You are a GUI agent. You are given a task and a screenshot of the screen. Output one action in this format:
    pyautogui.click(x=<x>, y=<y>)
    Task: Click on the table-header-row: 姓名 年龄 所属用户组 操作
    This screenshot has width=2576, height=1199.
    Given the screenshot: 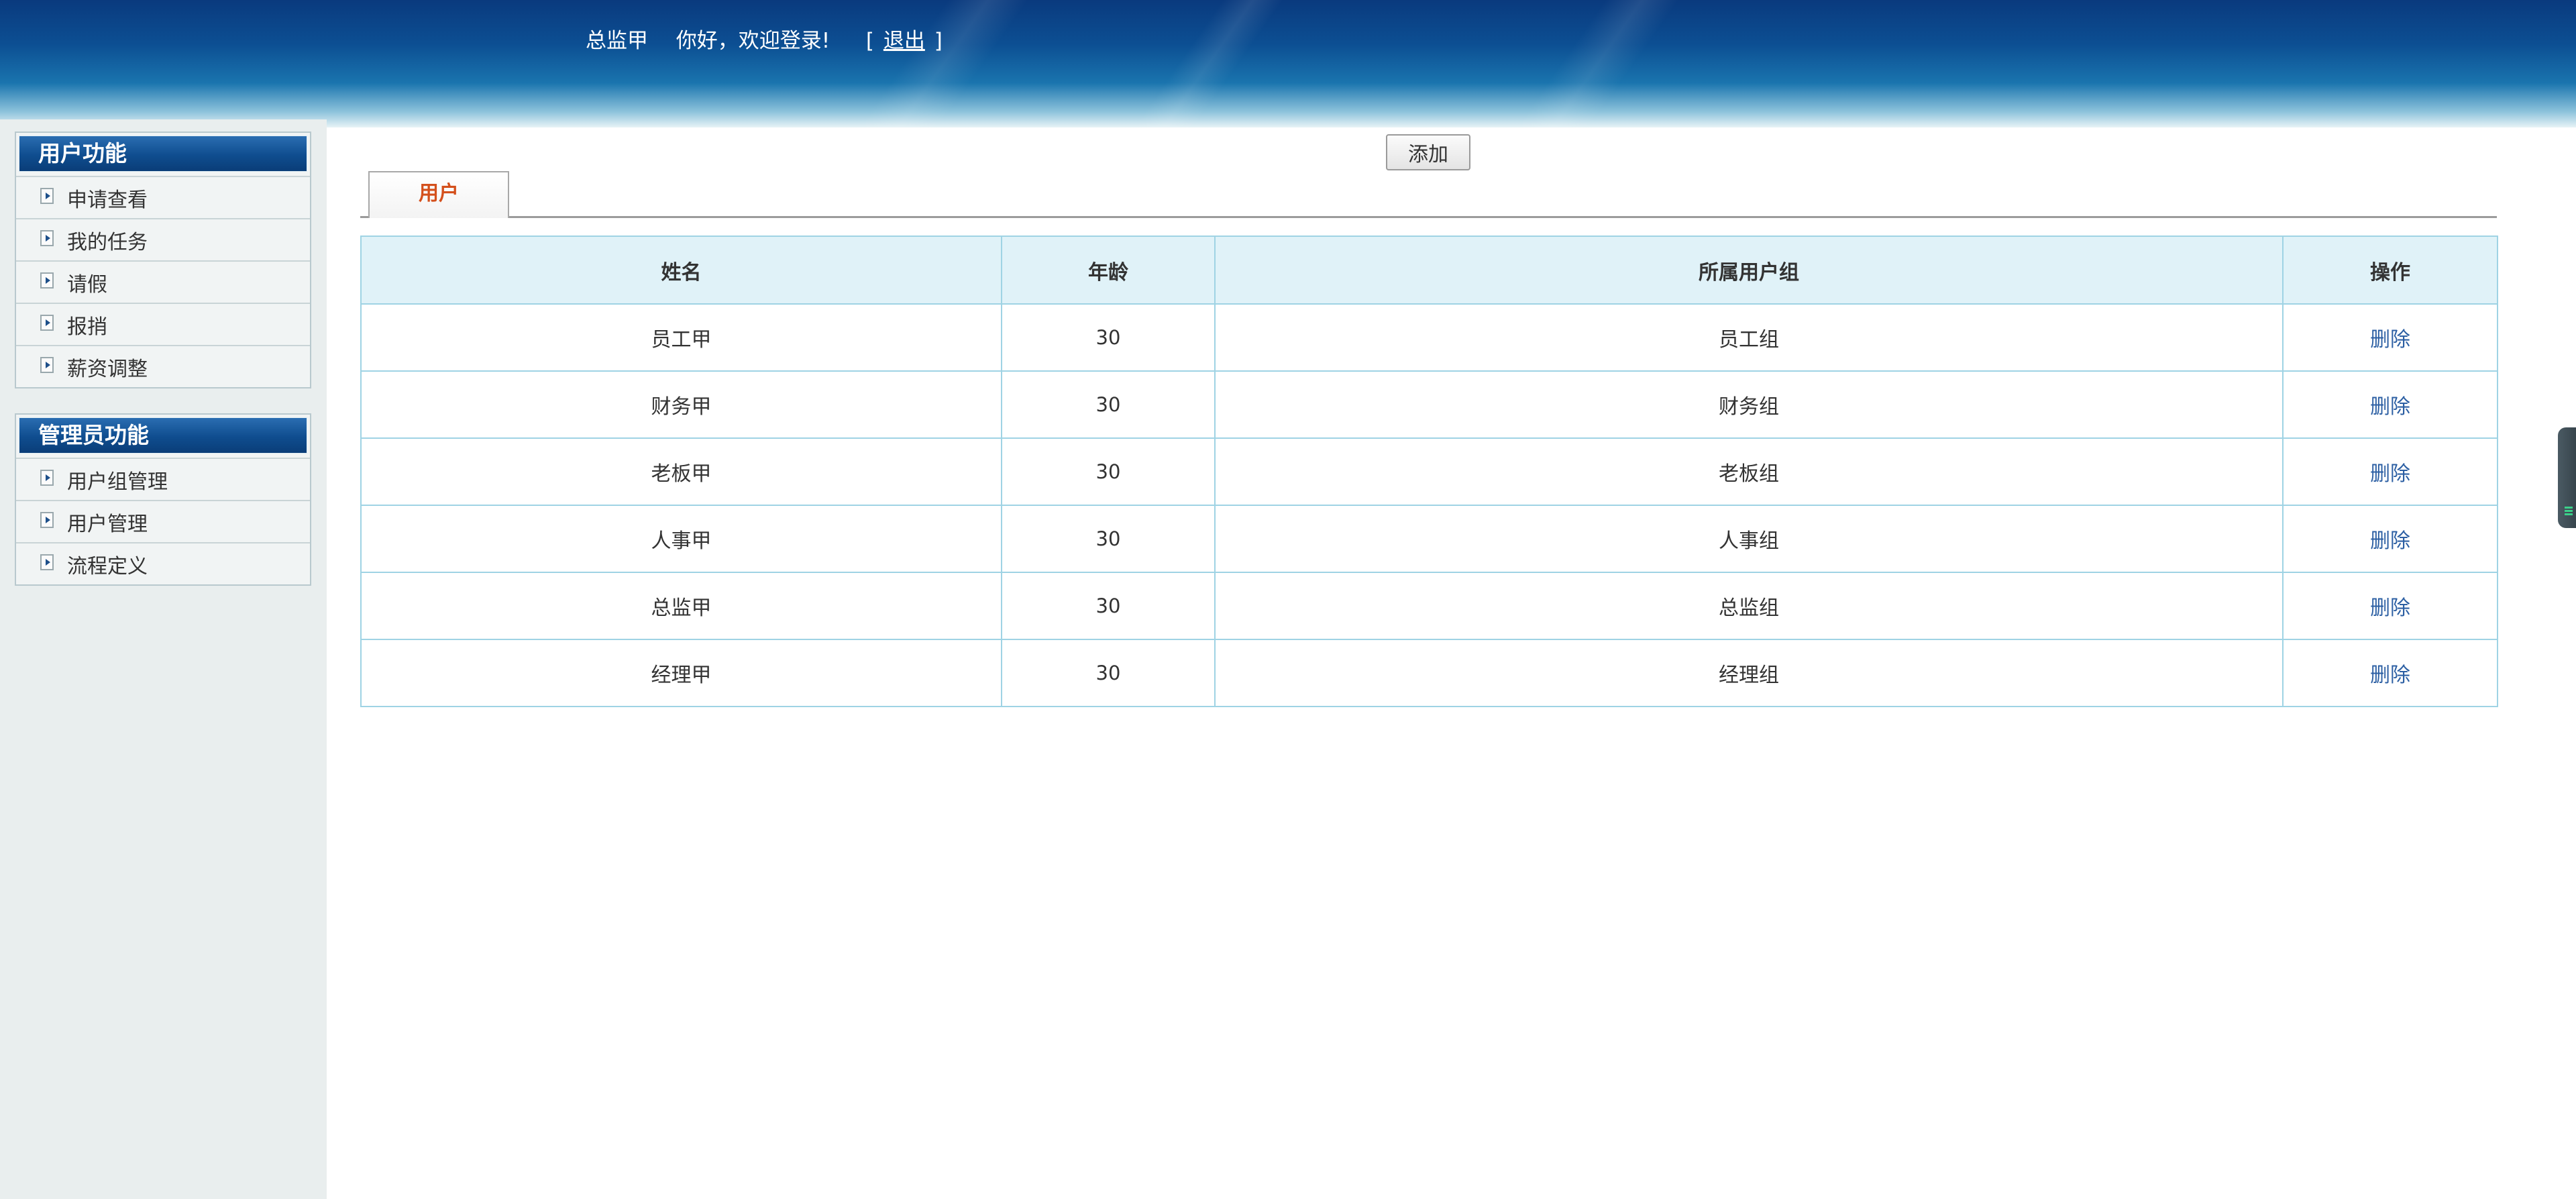 What is the action you would take?
    pyautogui.click(x=1429, y=270)
    